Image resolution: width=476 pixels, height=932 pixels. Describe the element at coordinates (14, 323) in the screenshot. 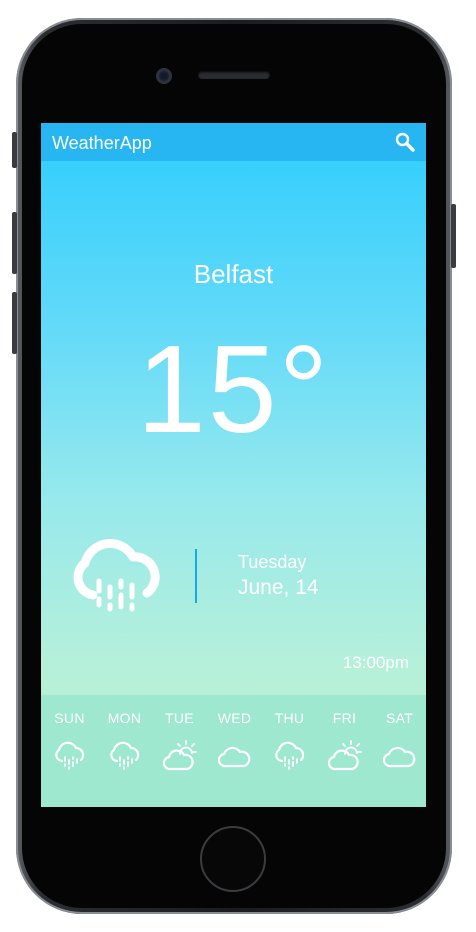

I see `volume-down-button` at that location.